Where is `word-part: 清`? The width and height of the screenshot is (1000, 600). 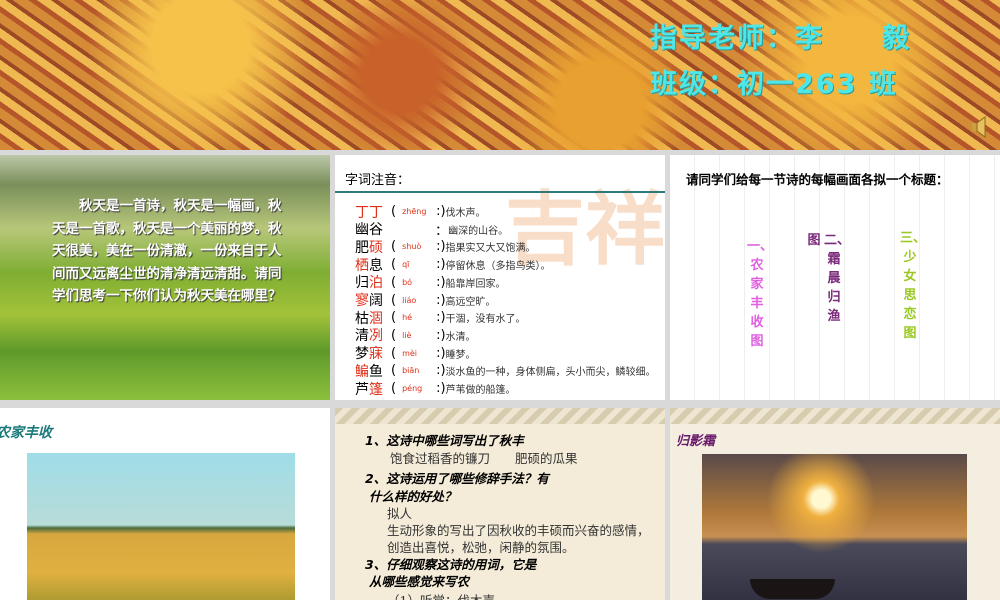
word-part: 清 is located at coordinates (362, 336).